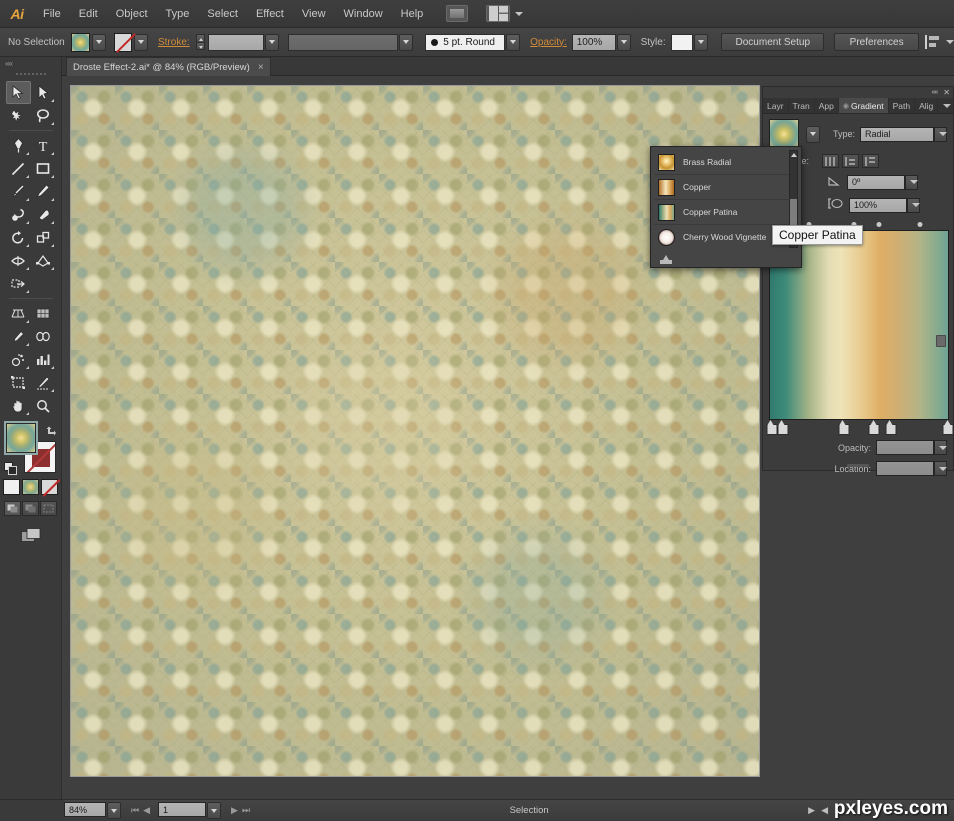 The width and height of the screenshot is (954, 821). I want to click on panel-resize-grip, so click(858, 465).